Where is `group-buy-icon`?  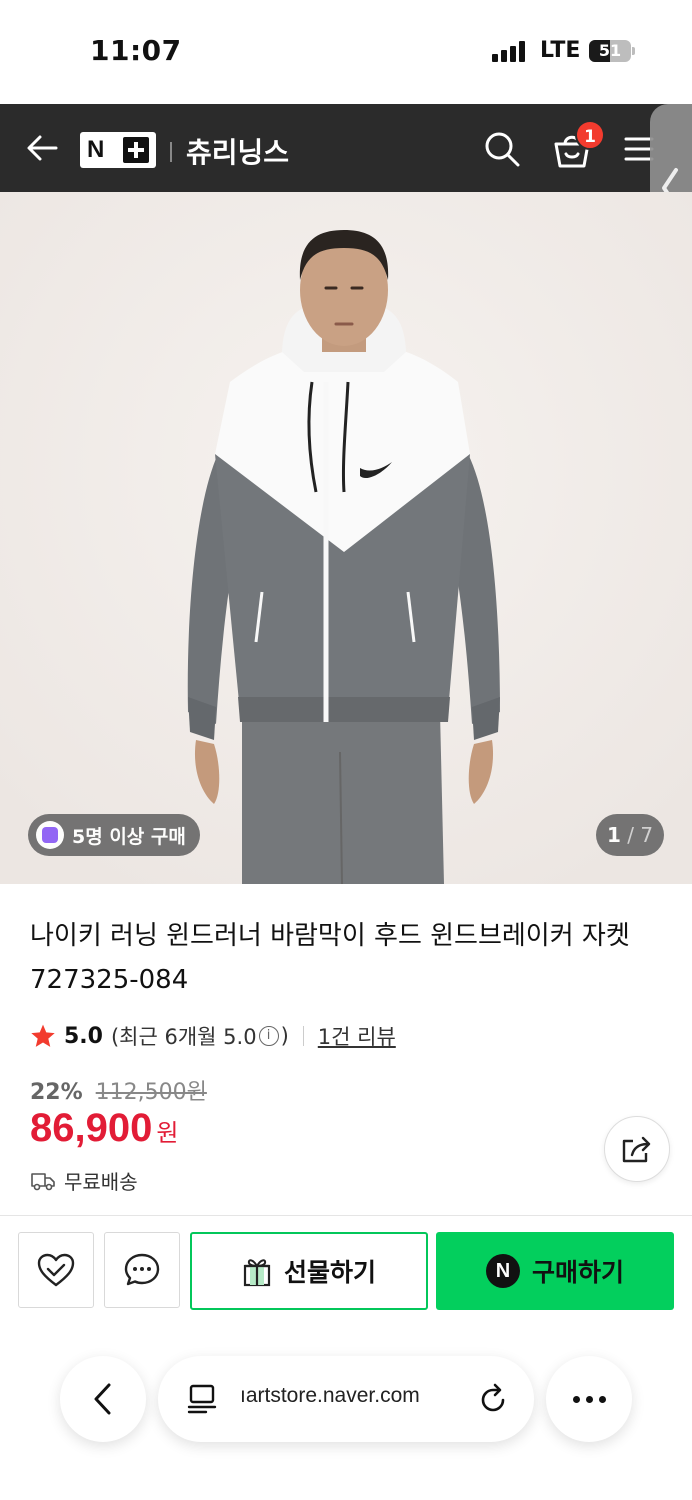
group-buy-icon is located at coordinates (50, 835).